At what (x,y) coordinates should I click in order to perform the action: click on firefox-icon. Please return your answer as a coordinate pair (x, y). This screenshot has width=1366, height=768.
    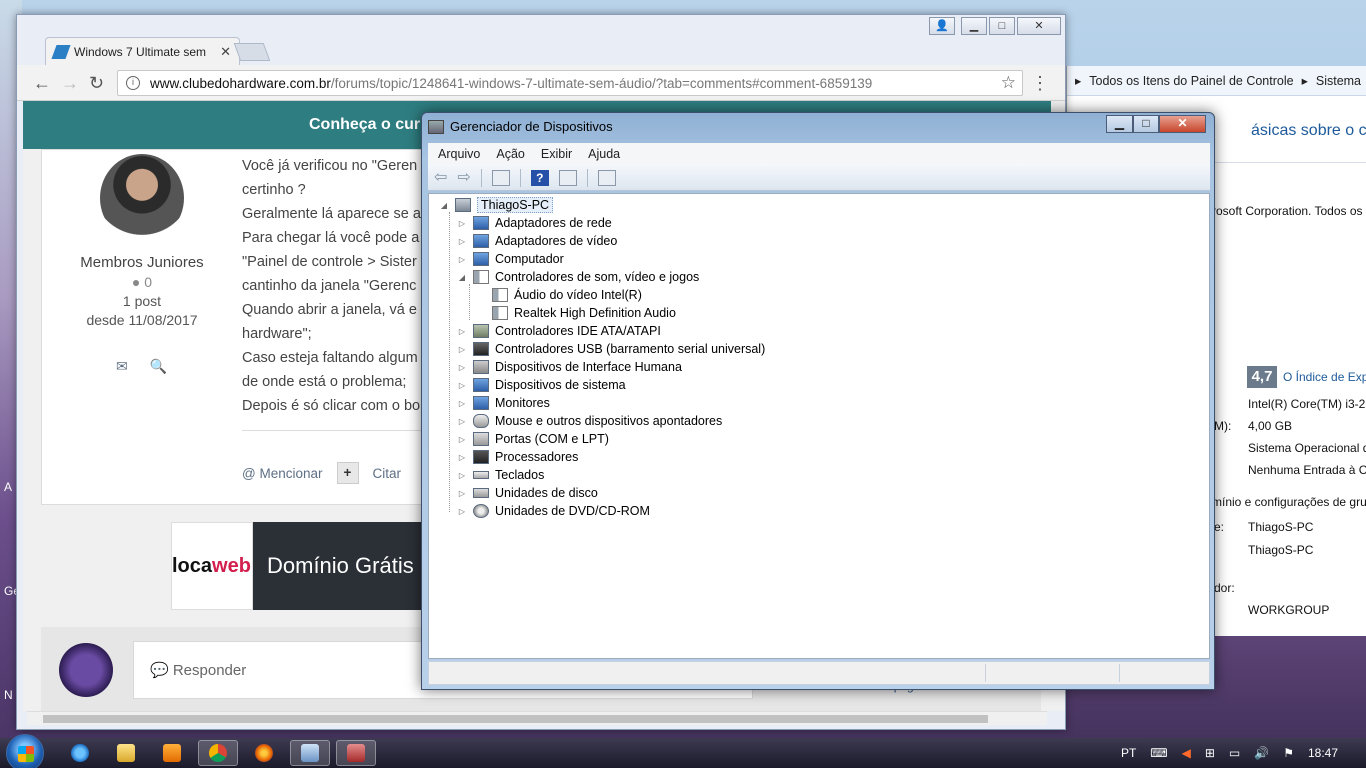
    Looking at the image, I should click on (264, 753).